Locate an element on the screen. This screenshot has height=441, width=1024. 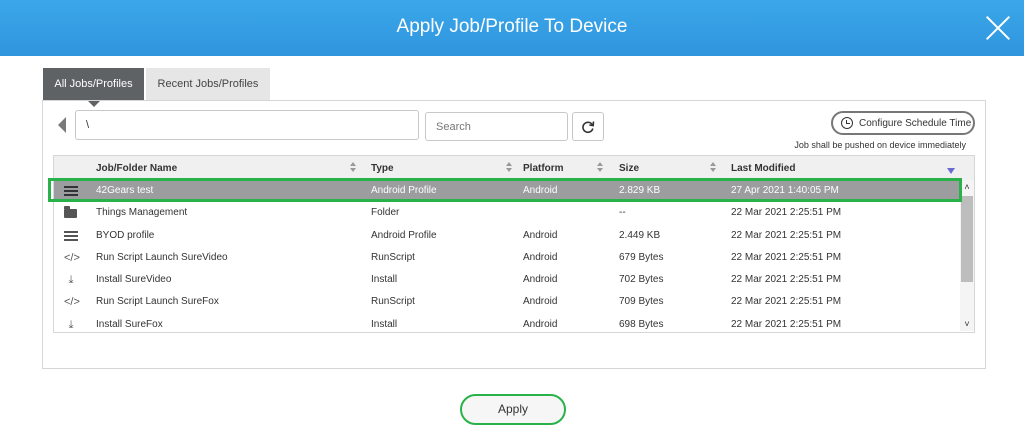
tab-recent-jobs: Recent Jobs/Profiles is located at coordinates (208, 84).